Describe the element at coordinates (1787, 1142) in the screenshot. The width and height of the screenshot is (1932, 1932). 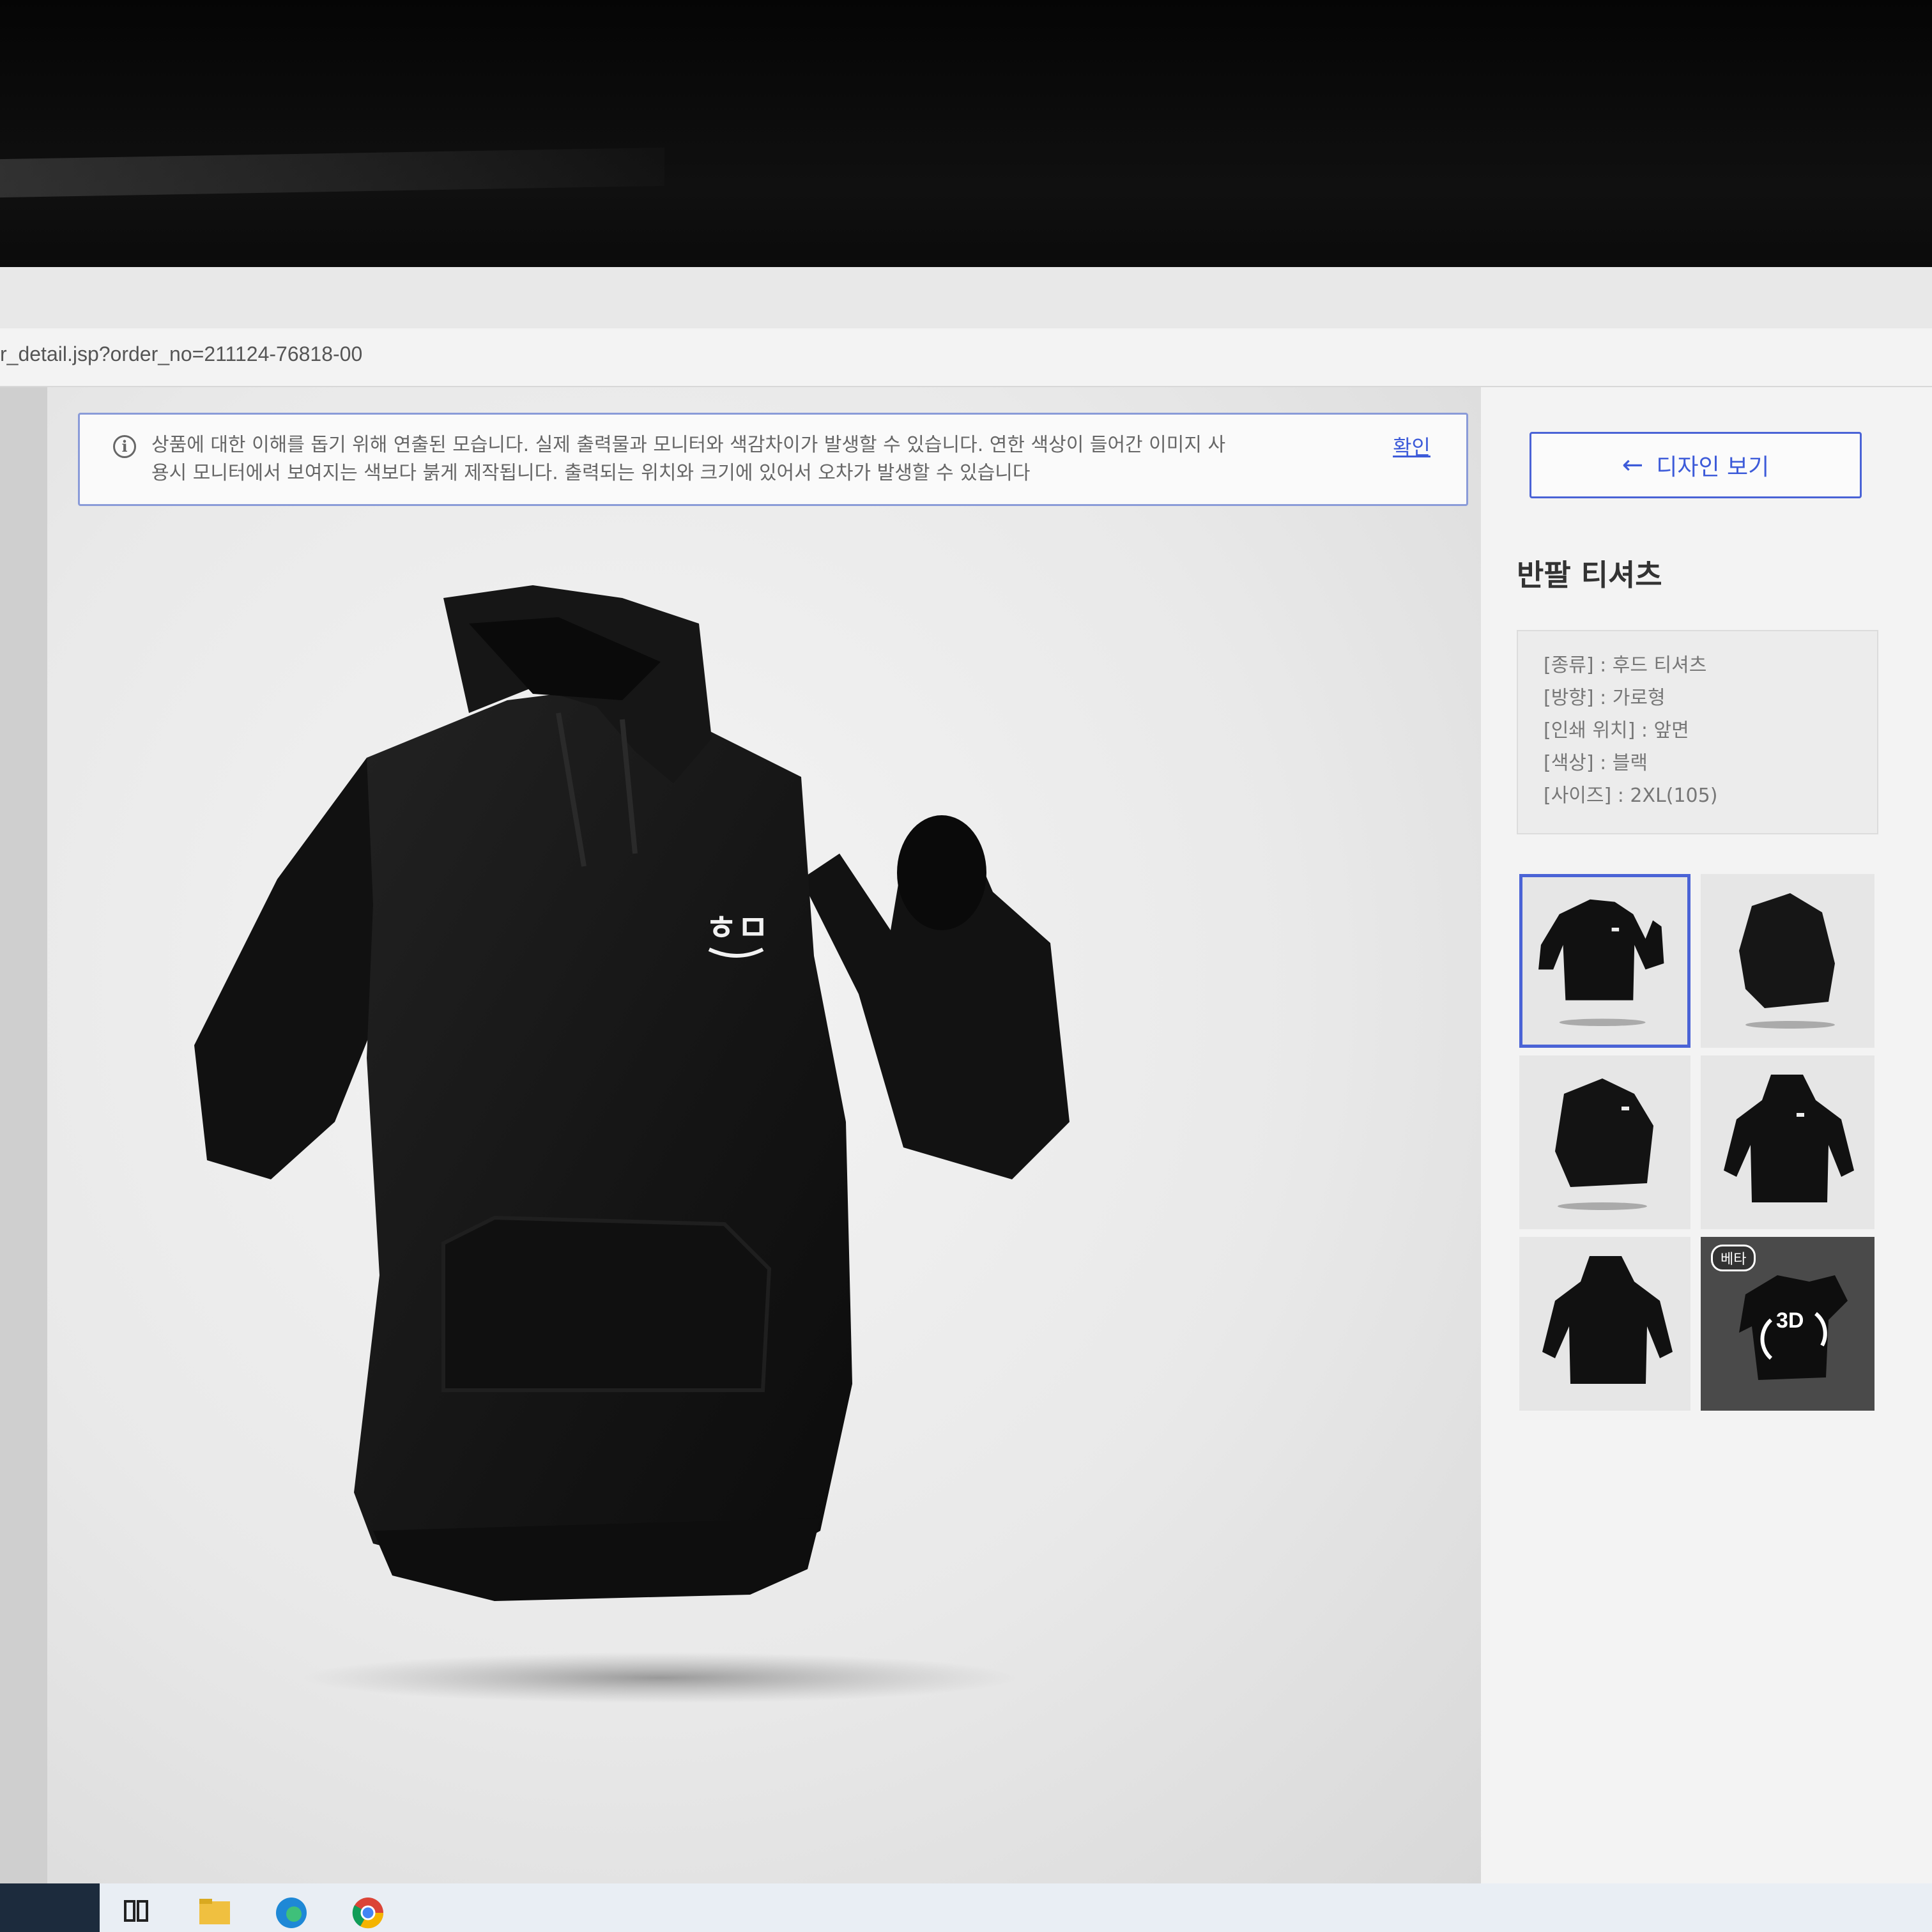
I see `thumbnail-front-flat` at that location.